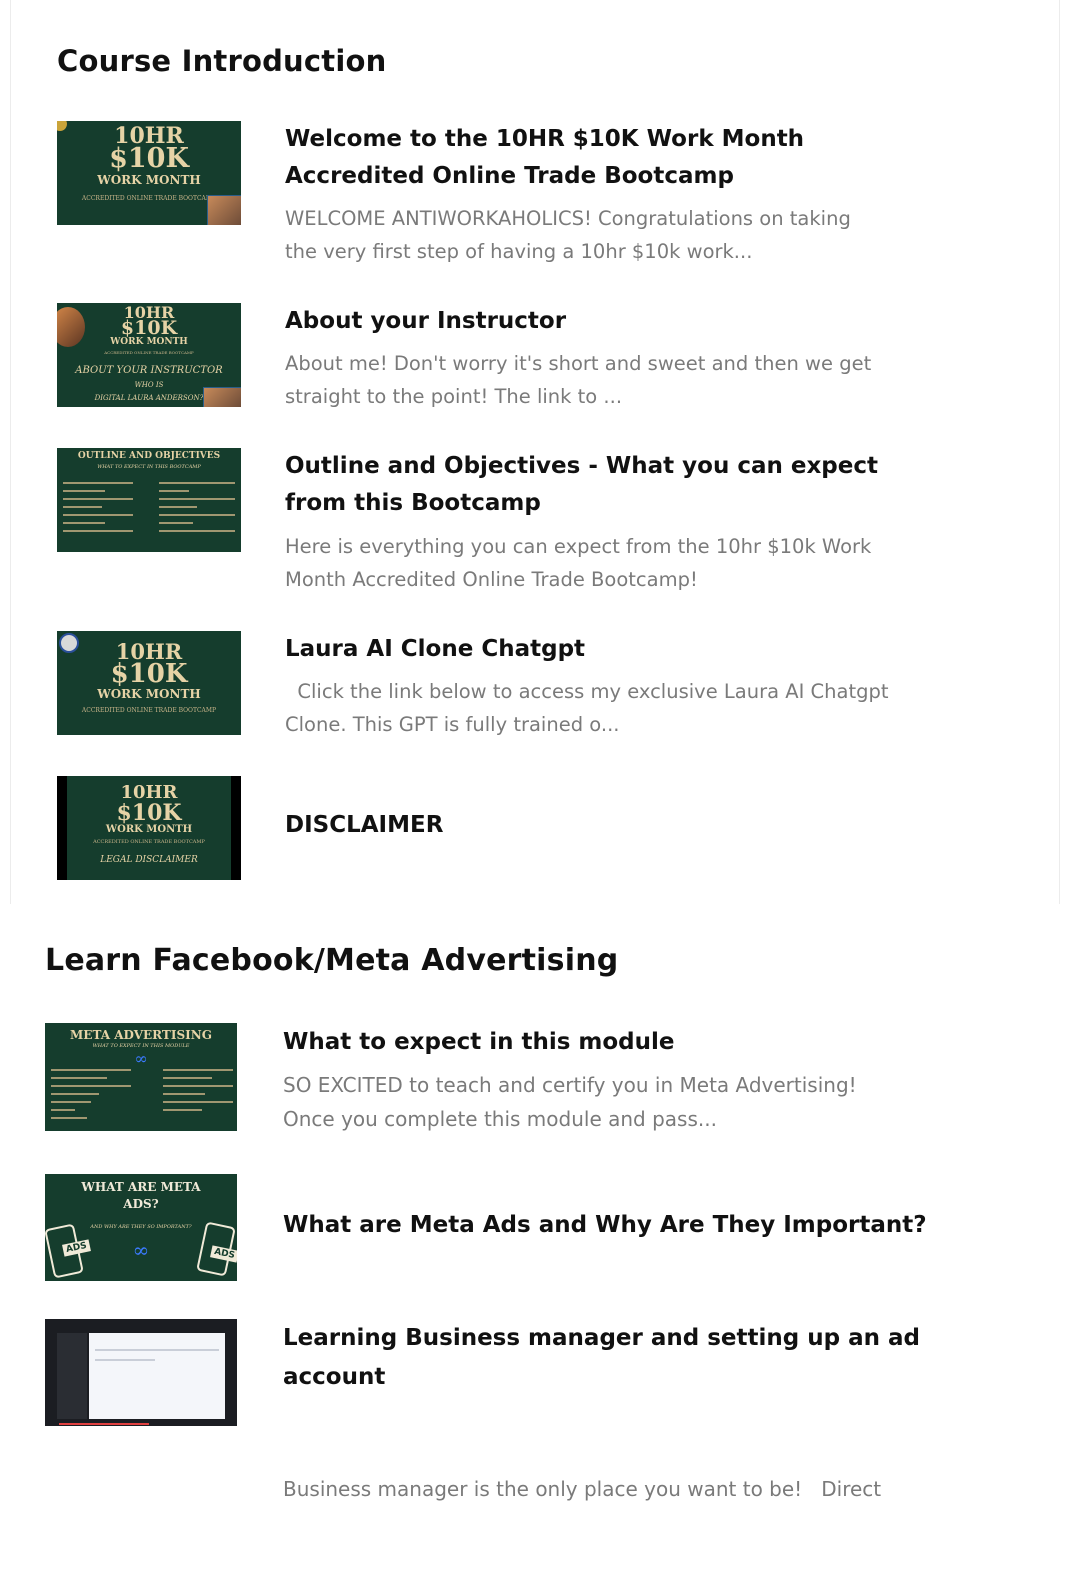 This screenshot has height=1574, width=1080. I want to click on lesson-title: DISCLAIMER, so click(364, 825).